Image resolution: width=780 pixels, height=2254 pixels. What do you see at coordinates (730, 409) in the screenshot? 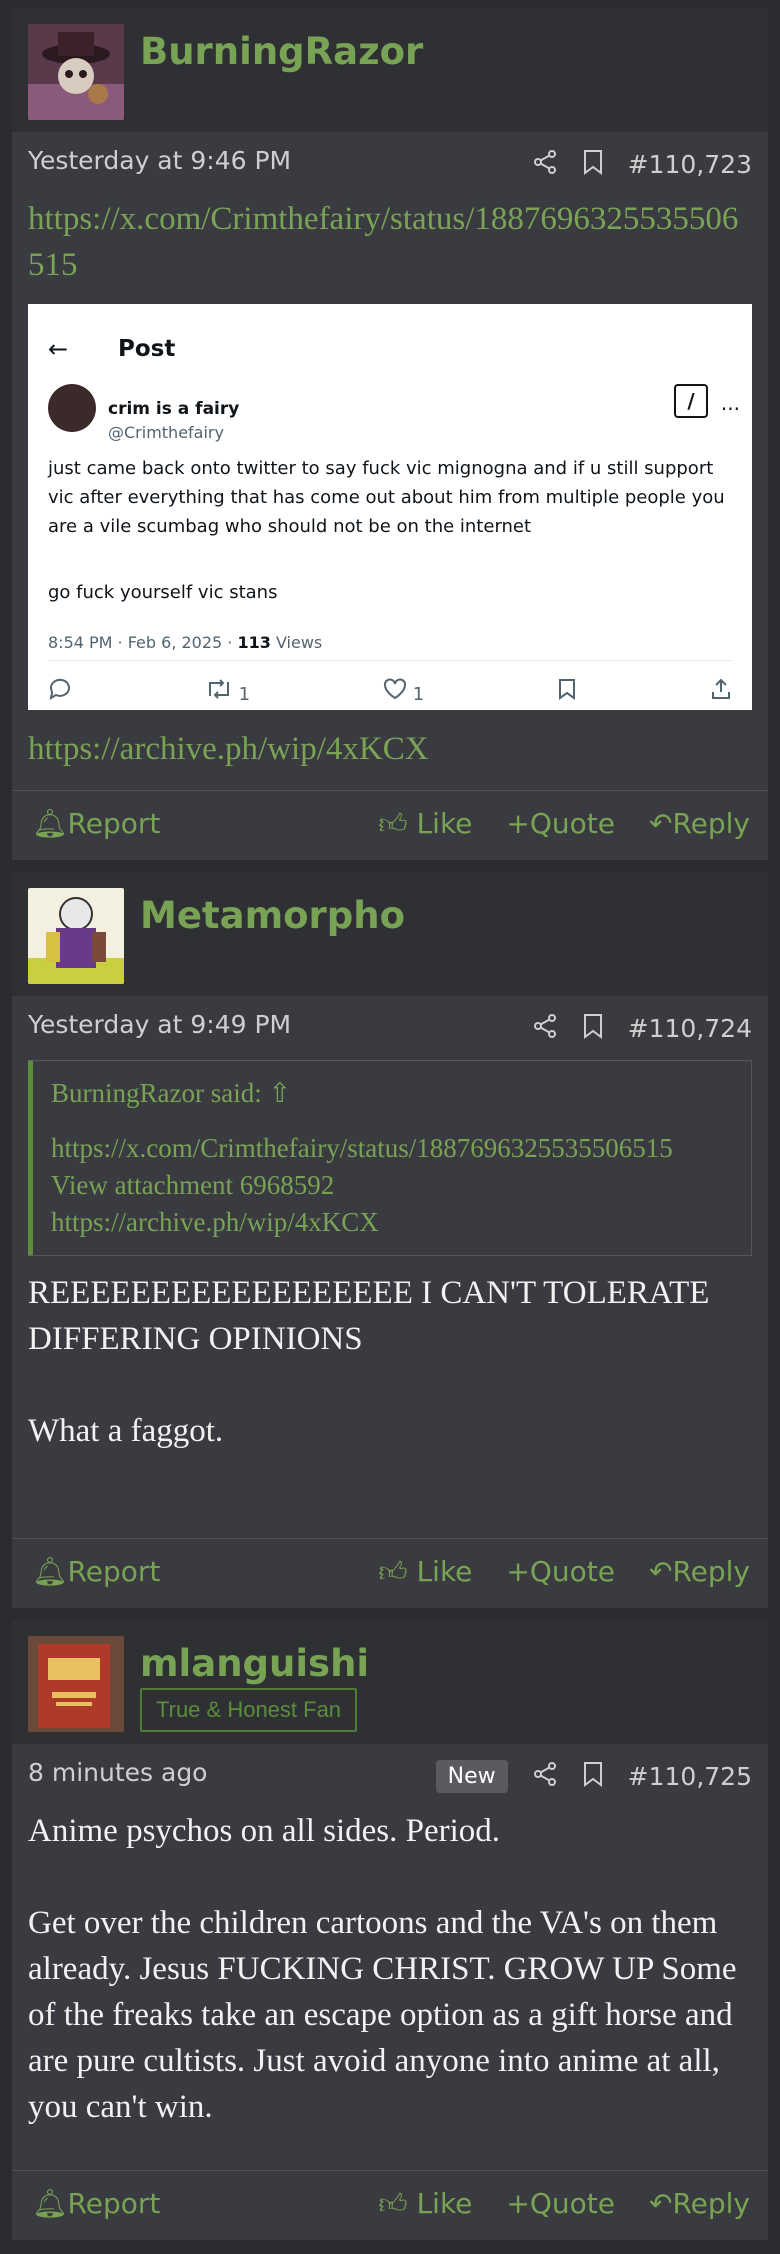
I see `more-options-icon: ···` at bounding box center [730, 409].